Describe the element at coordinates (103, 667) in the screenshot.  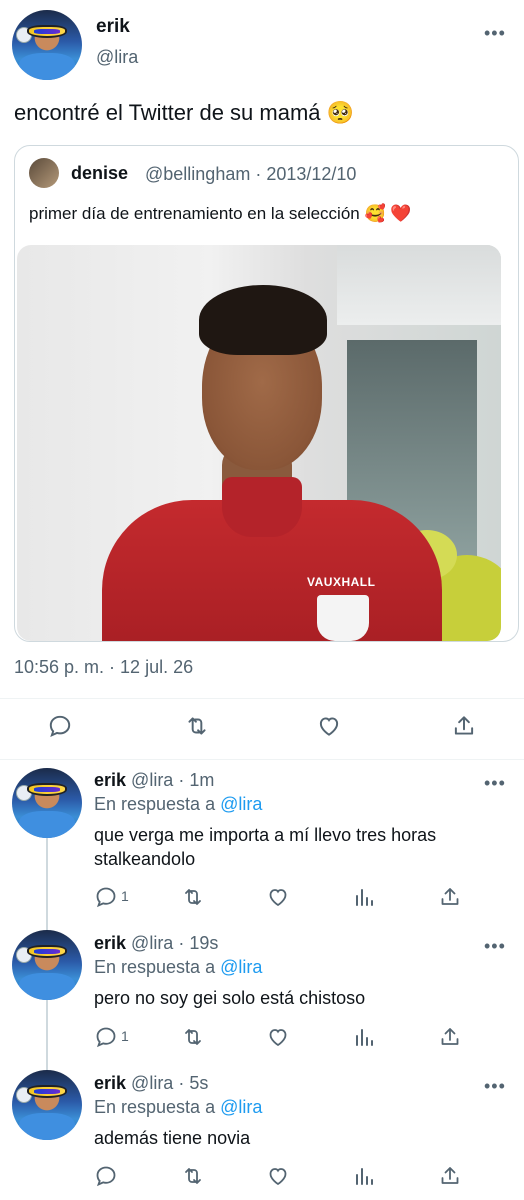
I see `tweet-timestamp: 10:56 p. m. · 12 jul. 26` at that location.